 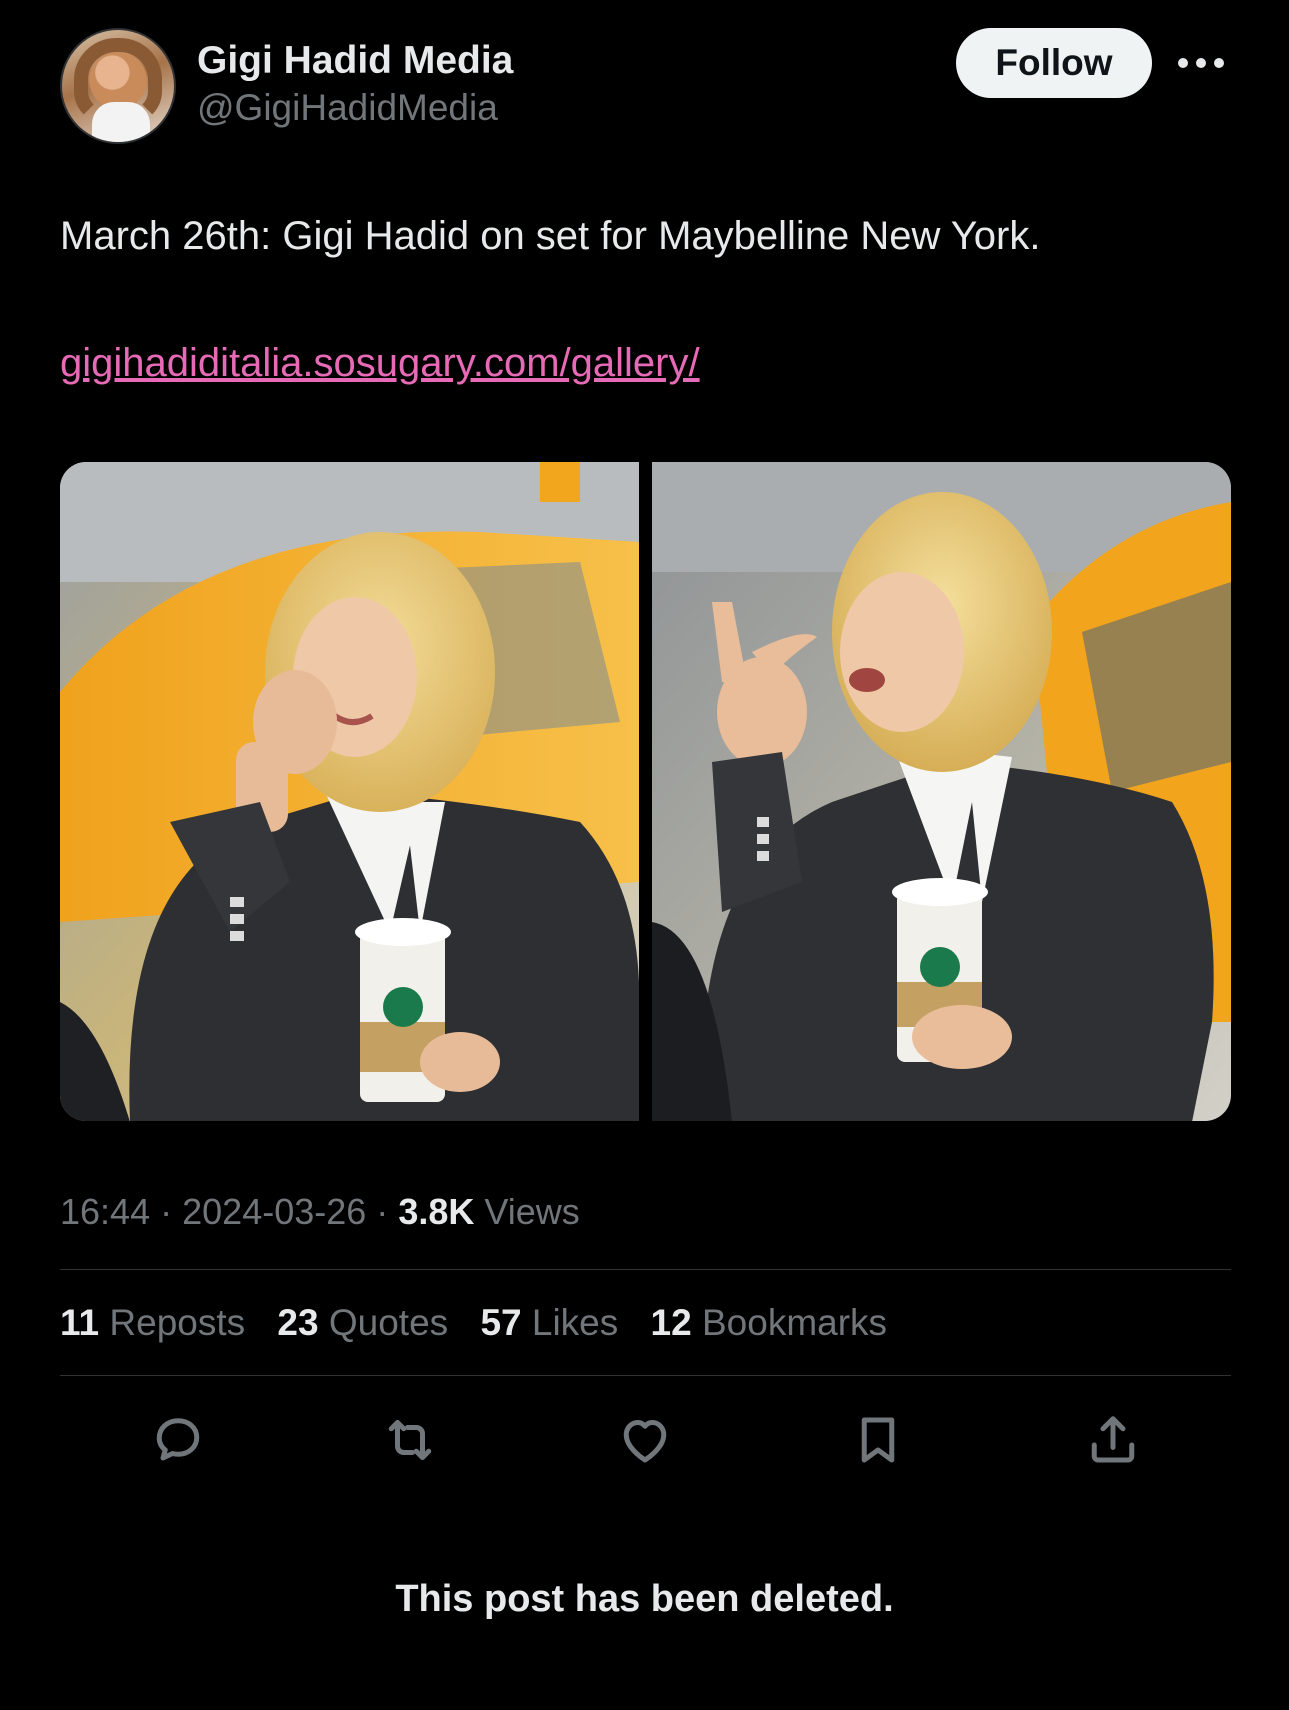 What do you see at coordinates (355, 61) in the screenshot?
I see `author-display-name: Gigi Hadid Media` at bounding box center [355, 61].